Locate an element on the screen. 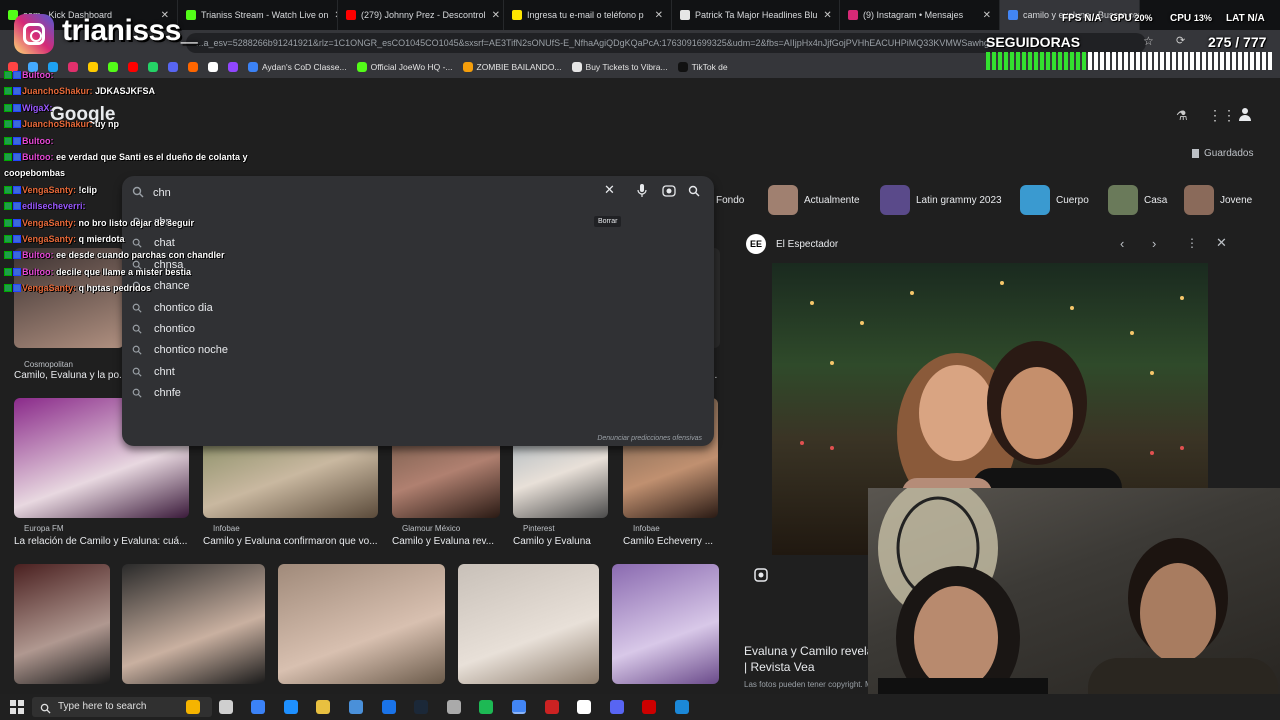 The height and width of the screenshot is (720, 1280). microphone-icon is located at coordinates (642, 193).